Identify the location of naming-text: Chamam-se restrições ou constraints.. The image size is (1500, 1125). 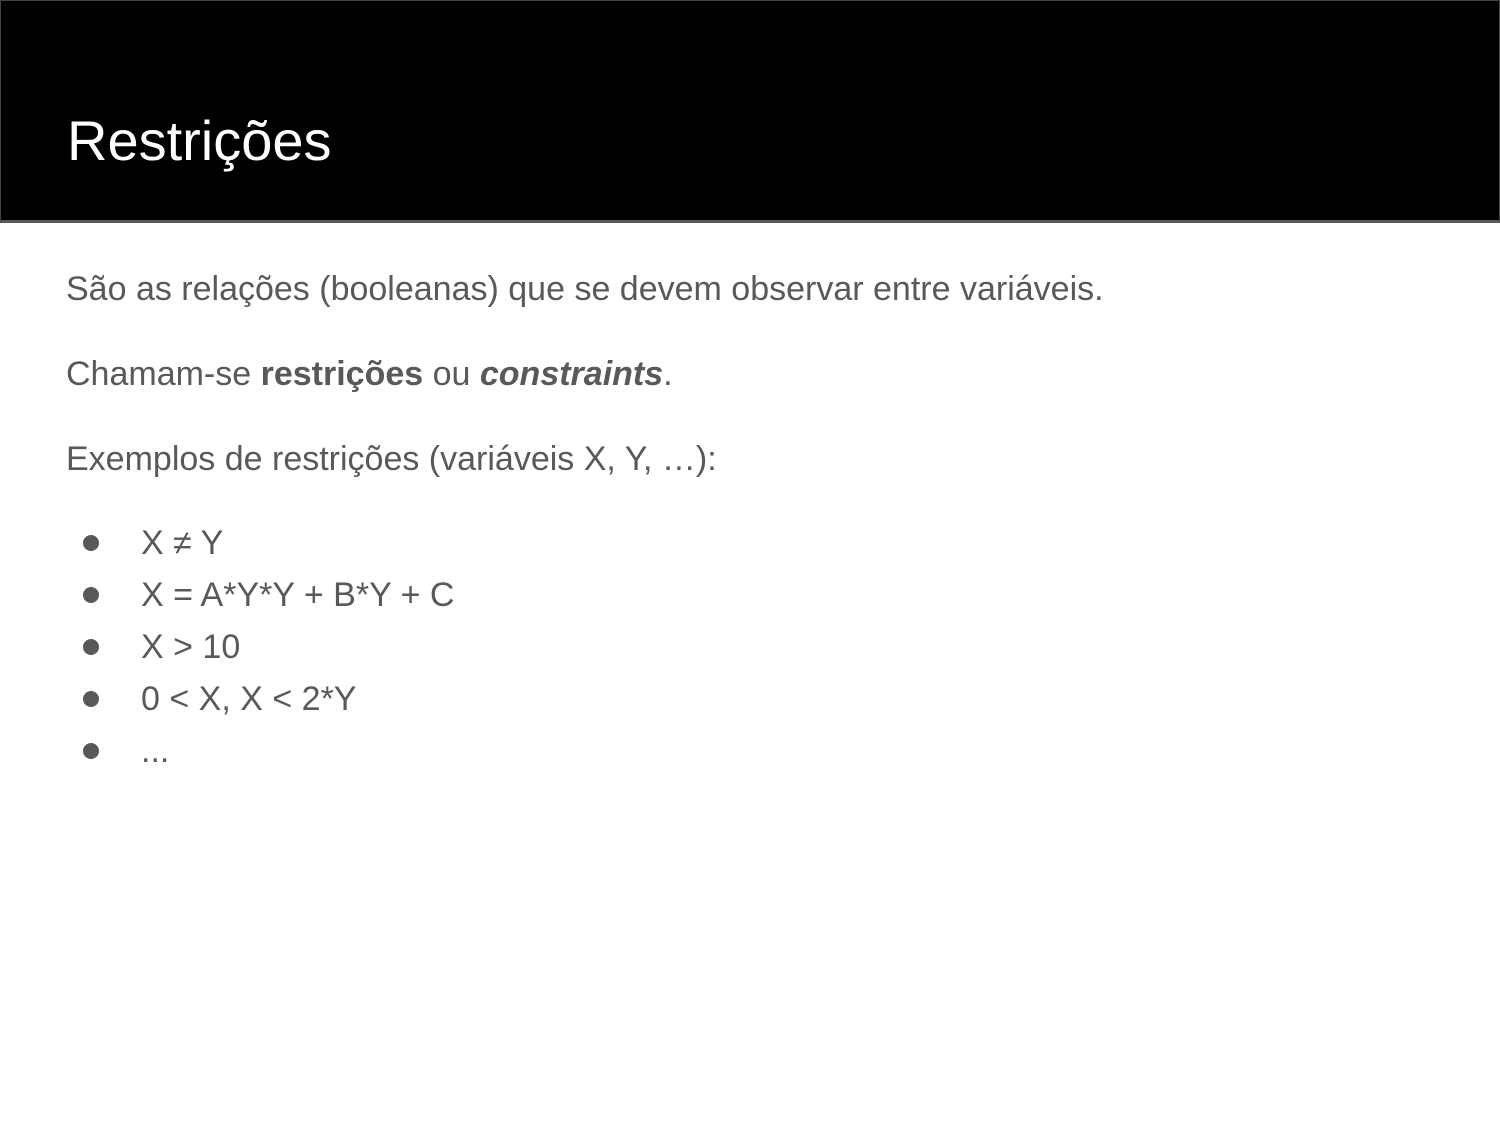
(369, 374).